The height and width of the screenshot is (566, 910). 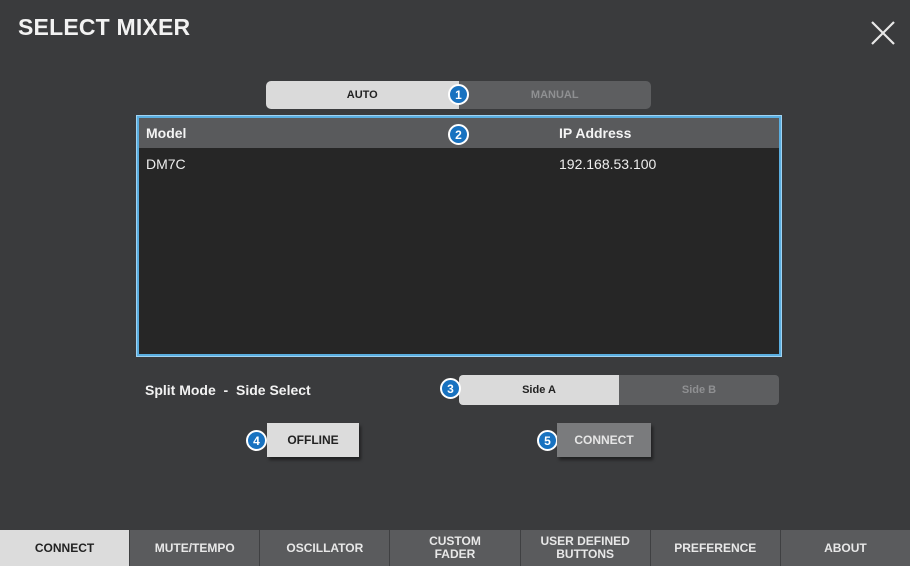 I want to click on table-row: DM7C 192.168.53.100, so click(x=459, y=164).